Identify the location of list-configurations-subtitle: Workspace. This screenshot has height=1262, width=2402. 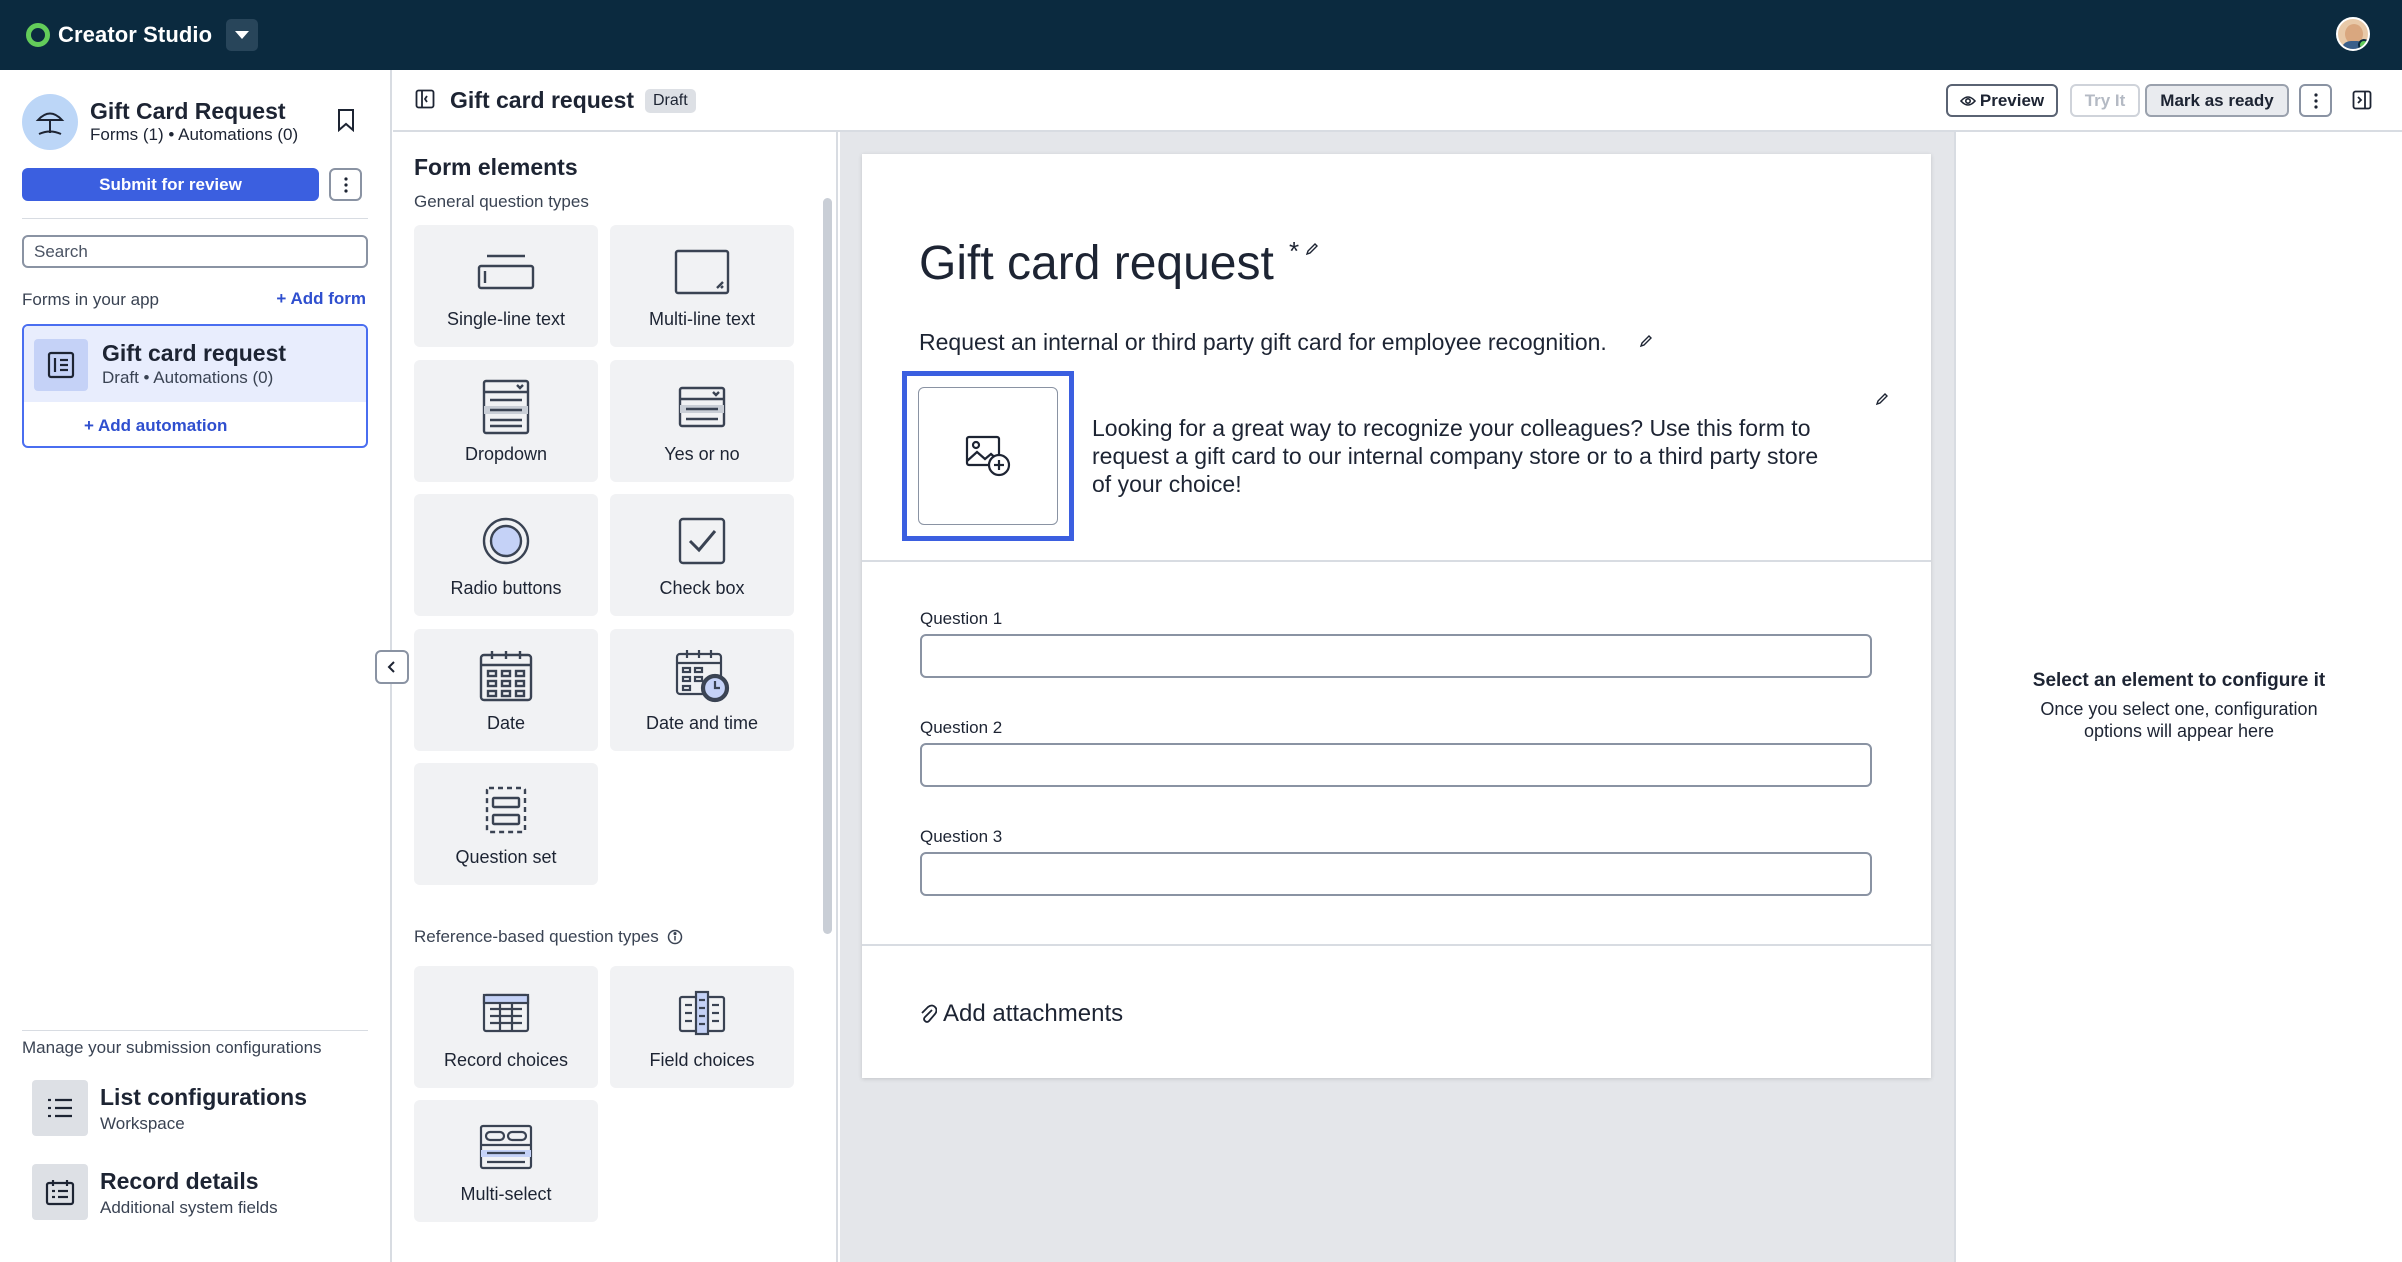
(142, 1123).